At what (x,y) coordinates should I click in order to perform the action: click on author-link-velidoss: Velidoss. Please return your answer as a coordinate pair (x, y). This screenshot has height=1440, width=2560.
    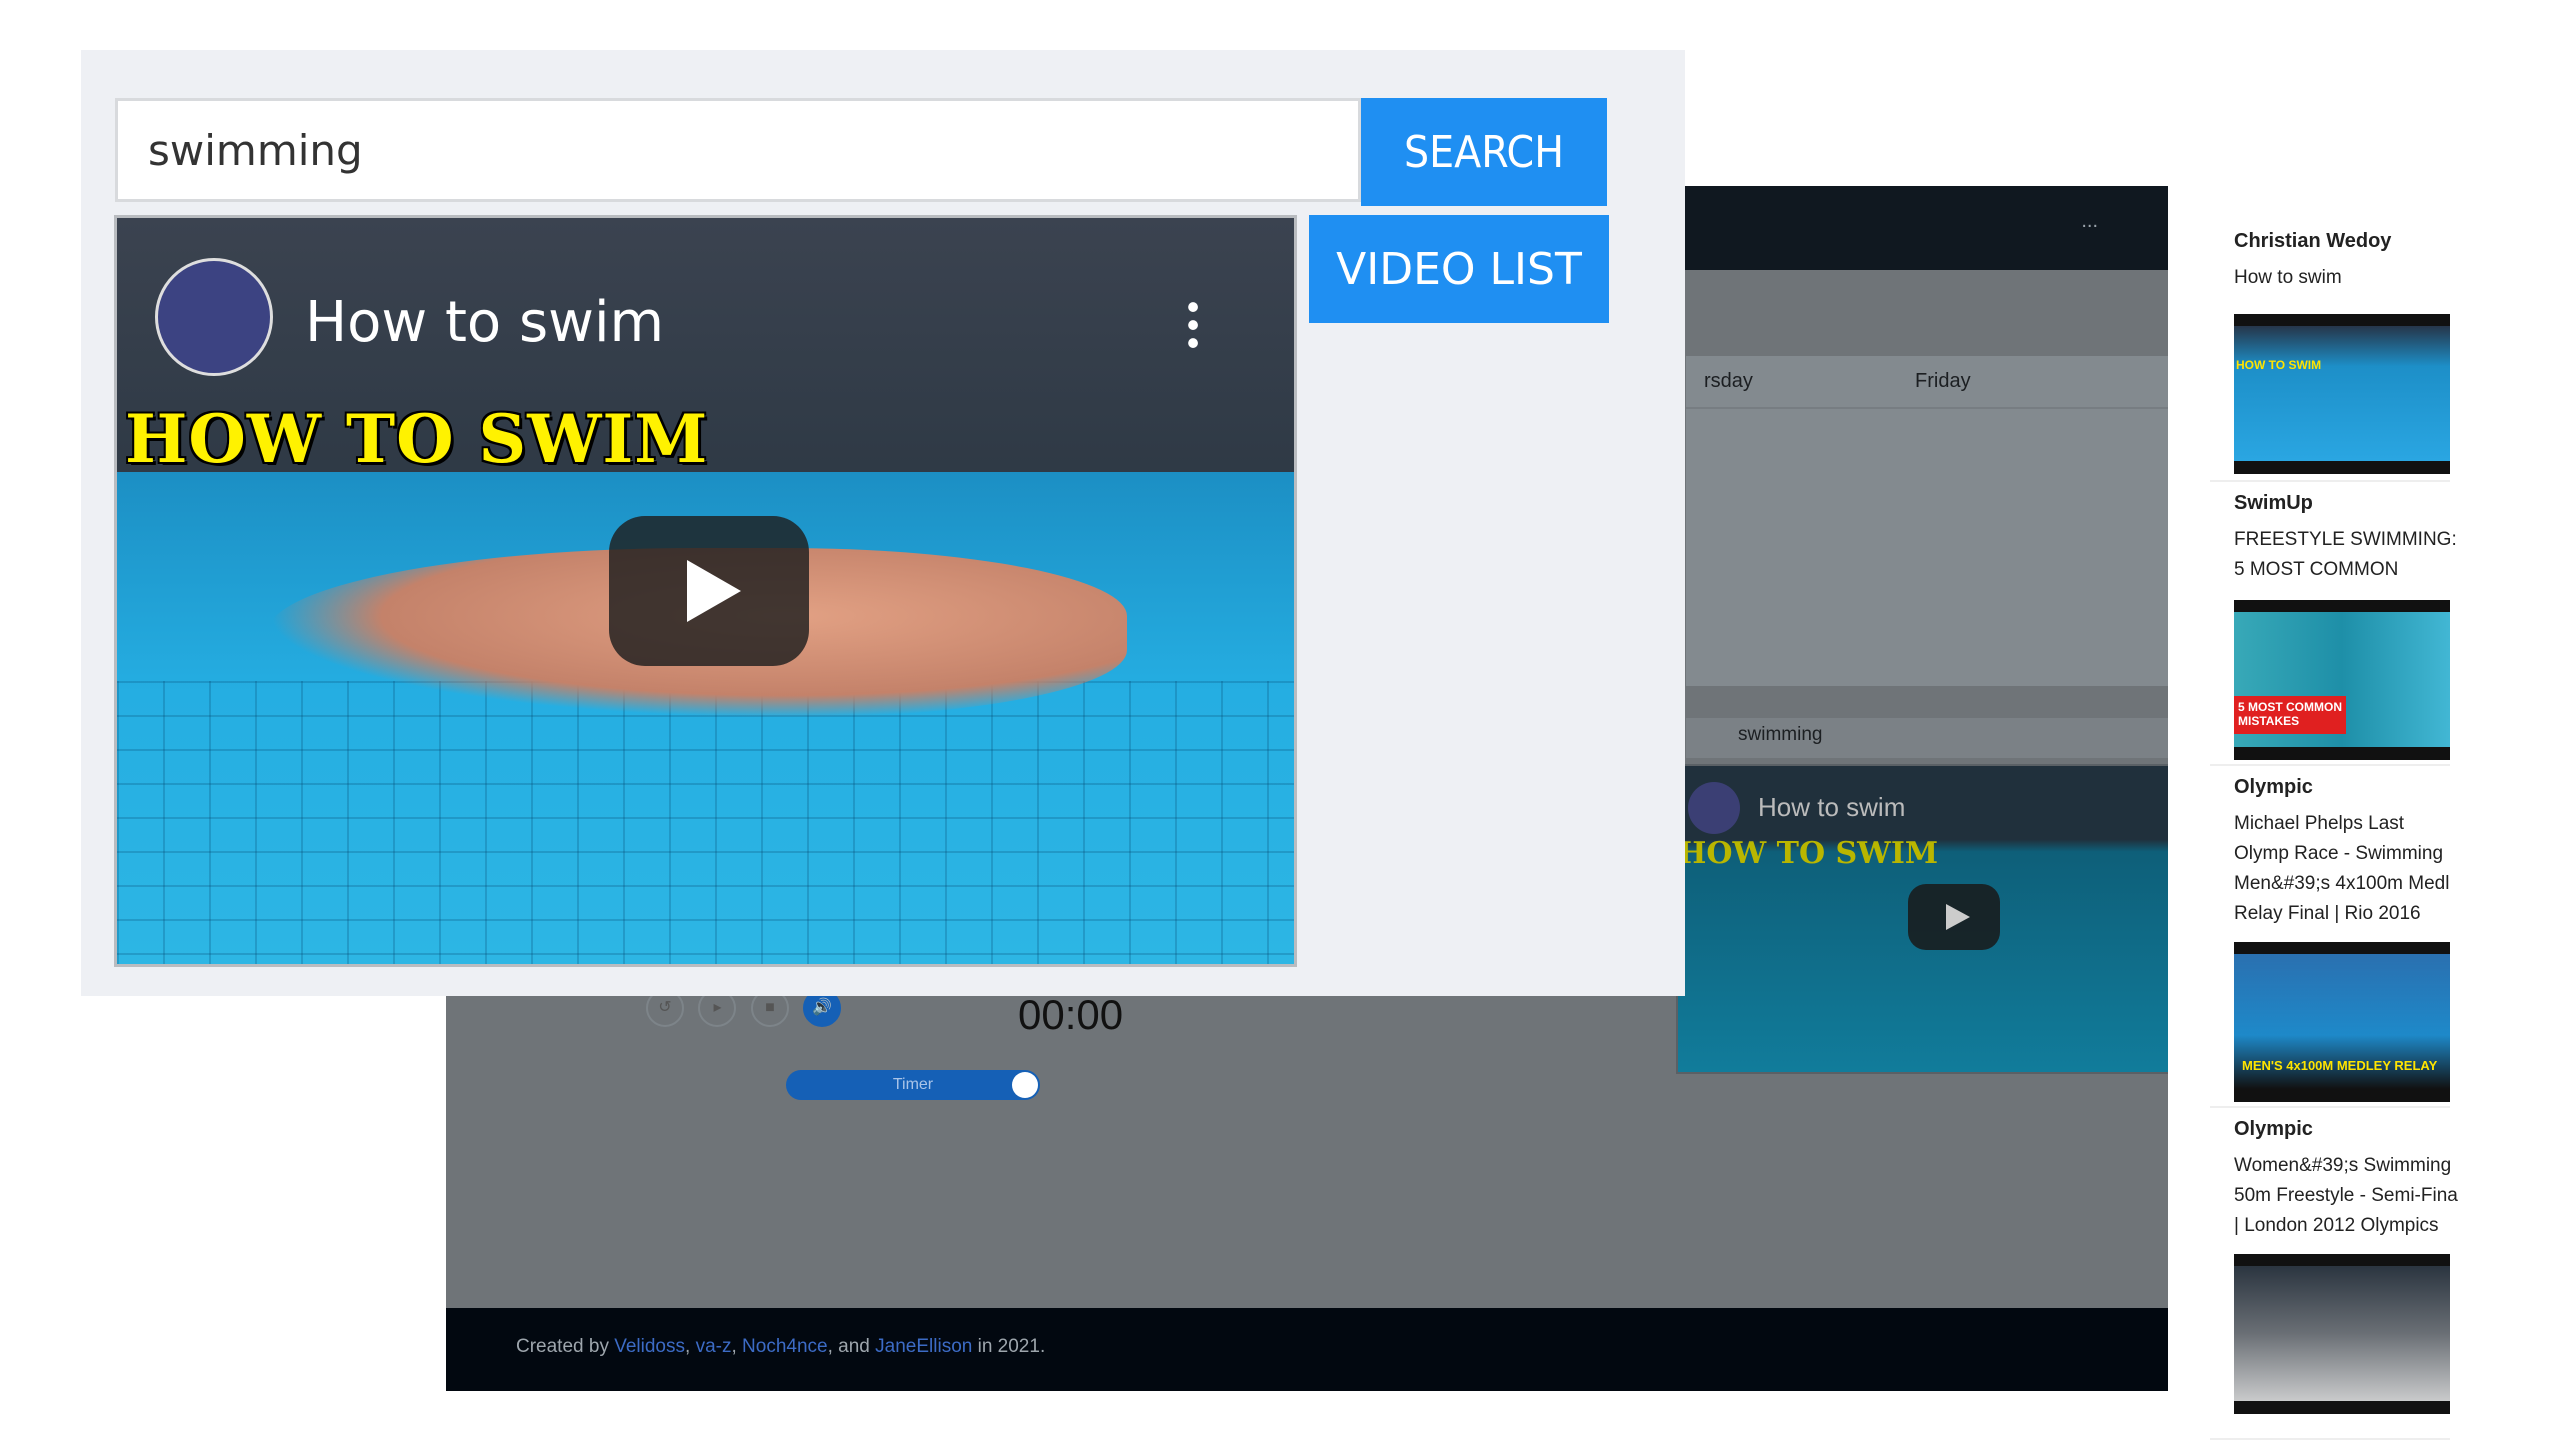
    Looking at the image, I should click on (649, 1346).